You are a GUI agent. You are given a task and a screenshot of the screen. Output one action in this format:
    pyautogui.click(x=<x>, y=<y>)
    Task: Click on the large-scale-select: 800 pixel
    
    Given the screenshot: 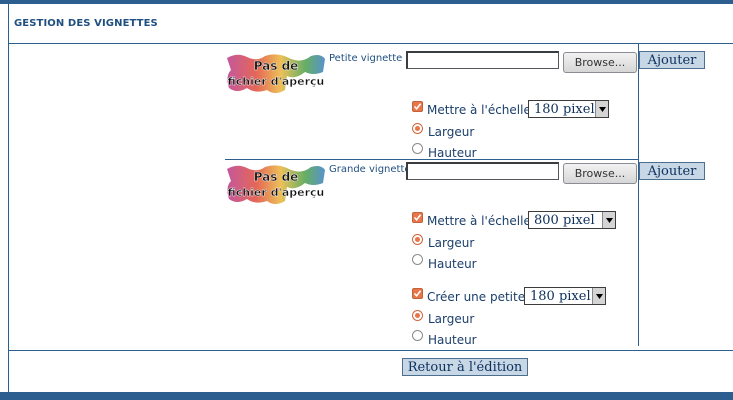 What is the action you would take?
    pyautogui.click(x=572, y=220)
    